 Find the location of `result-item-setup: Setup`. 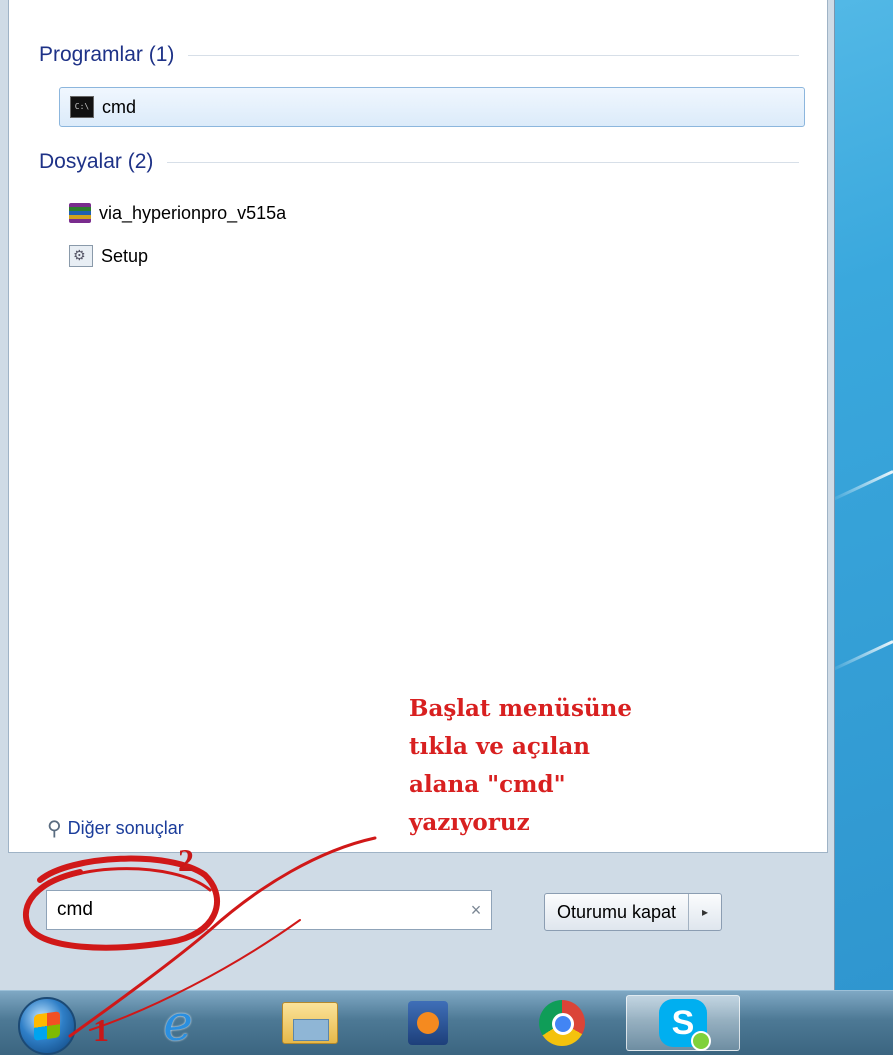

result-item-setup: Setup is located at coordinates (103, 256).